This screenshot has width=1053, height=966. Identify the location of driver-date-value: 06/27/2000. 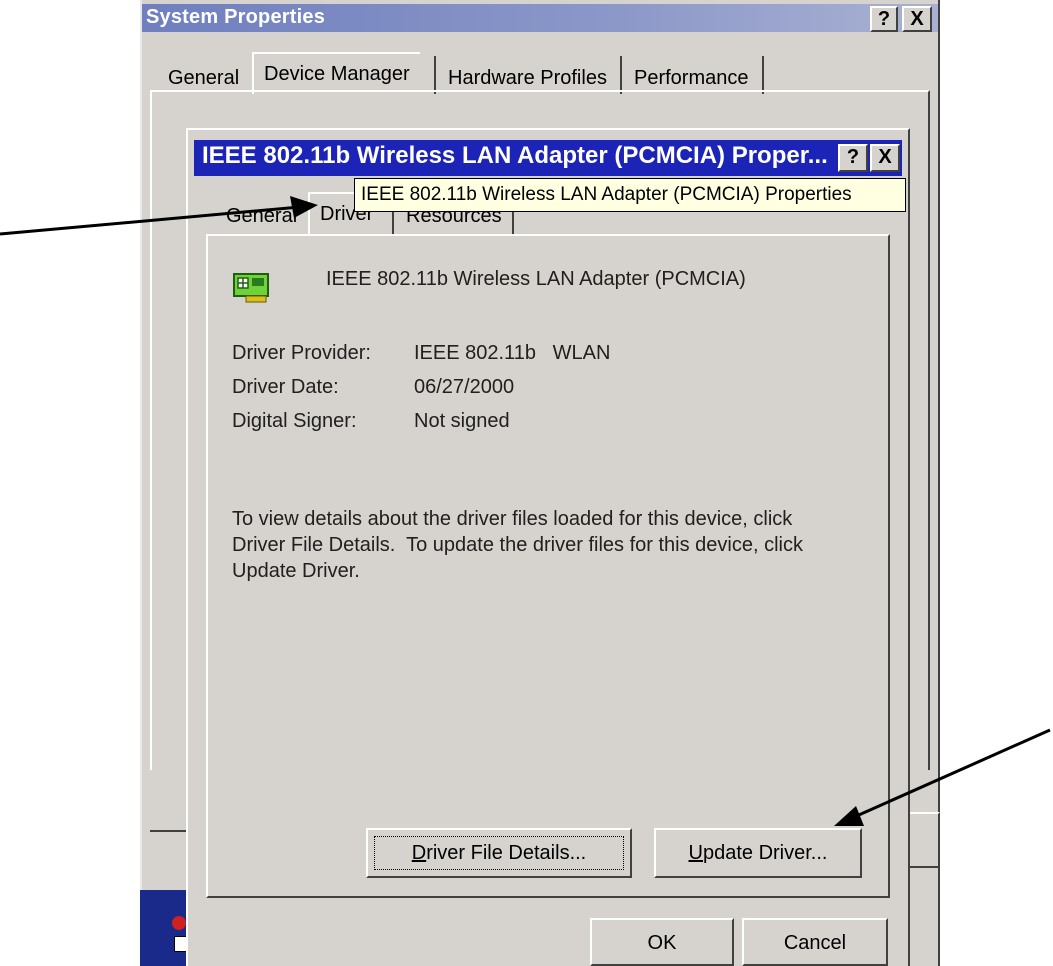
(464, 387).